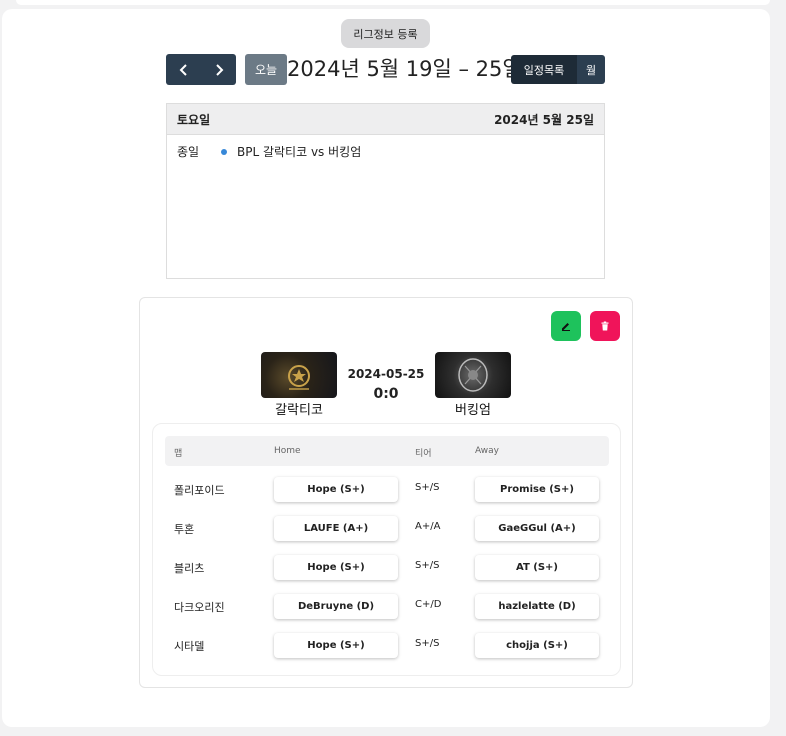 The image size is (786, 736). Describe the element at coordinates (537, 606) in the screenshot. I see `away-player-button: hazlelatte (D)` at that location.